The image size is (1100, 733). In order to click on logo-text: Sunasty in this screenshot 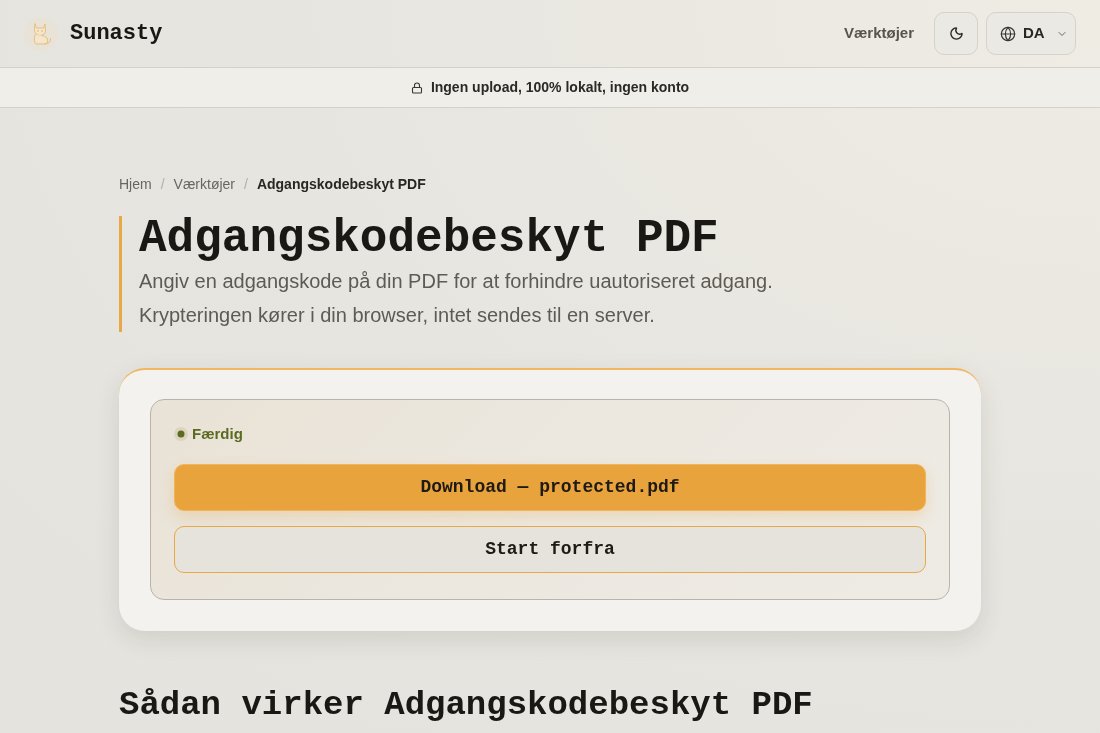, I will do `click(116, 33)`.